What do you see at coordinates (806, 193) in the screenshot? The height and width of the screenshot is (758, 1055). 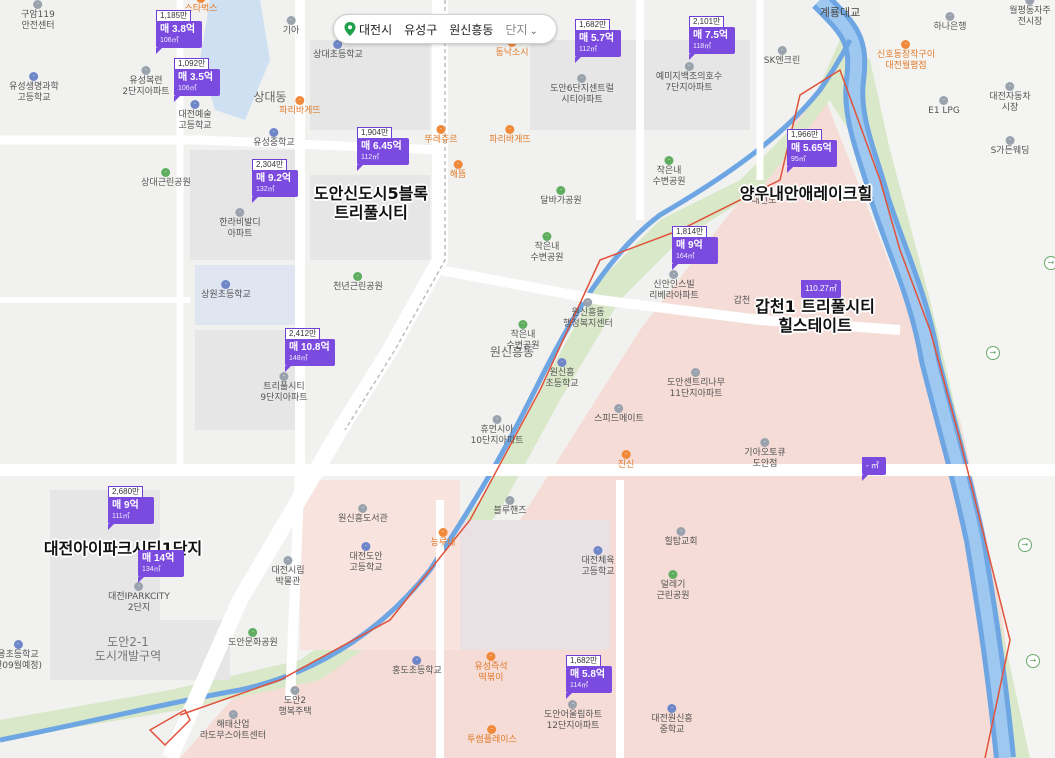 I see `complex-label-yangu-lakehill: 양우내안애레이크힐` at bounding box center [806, 193].